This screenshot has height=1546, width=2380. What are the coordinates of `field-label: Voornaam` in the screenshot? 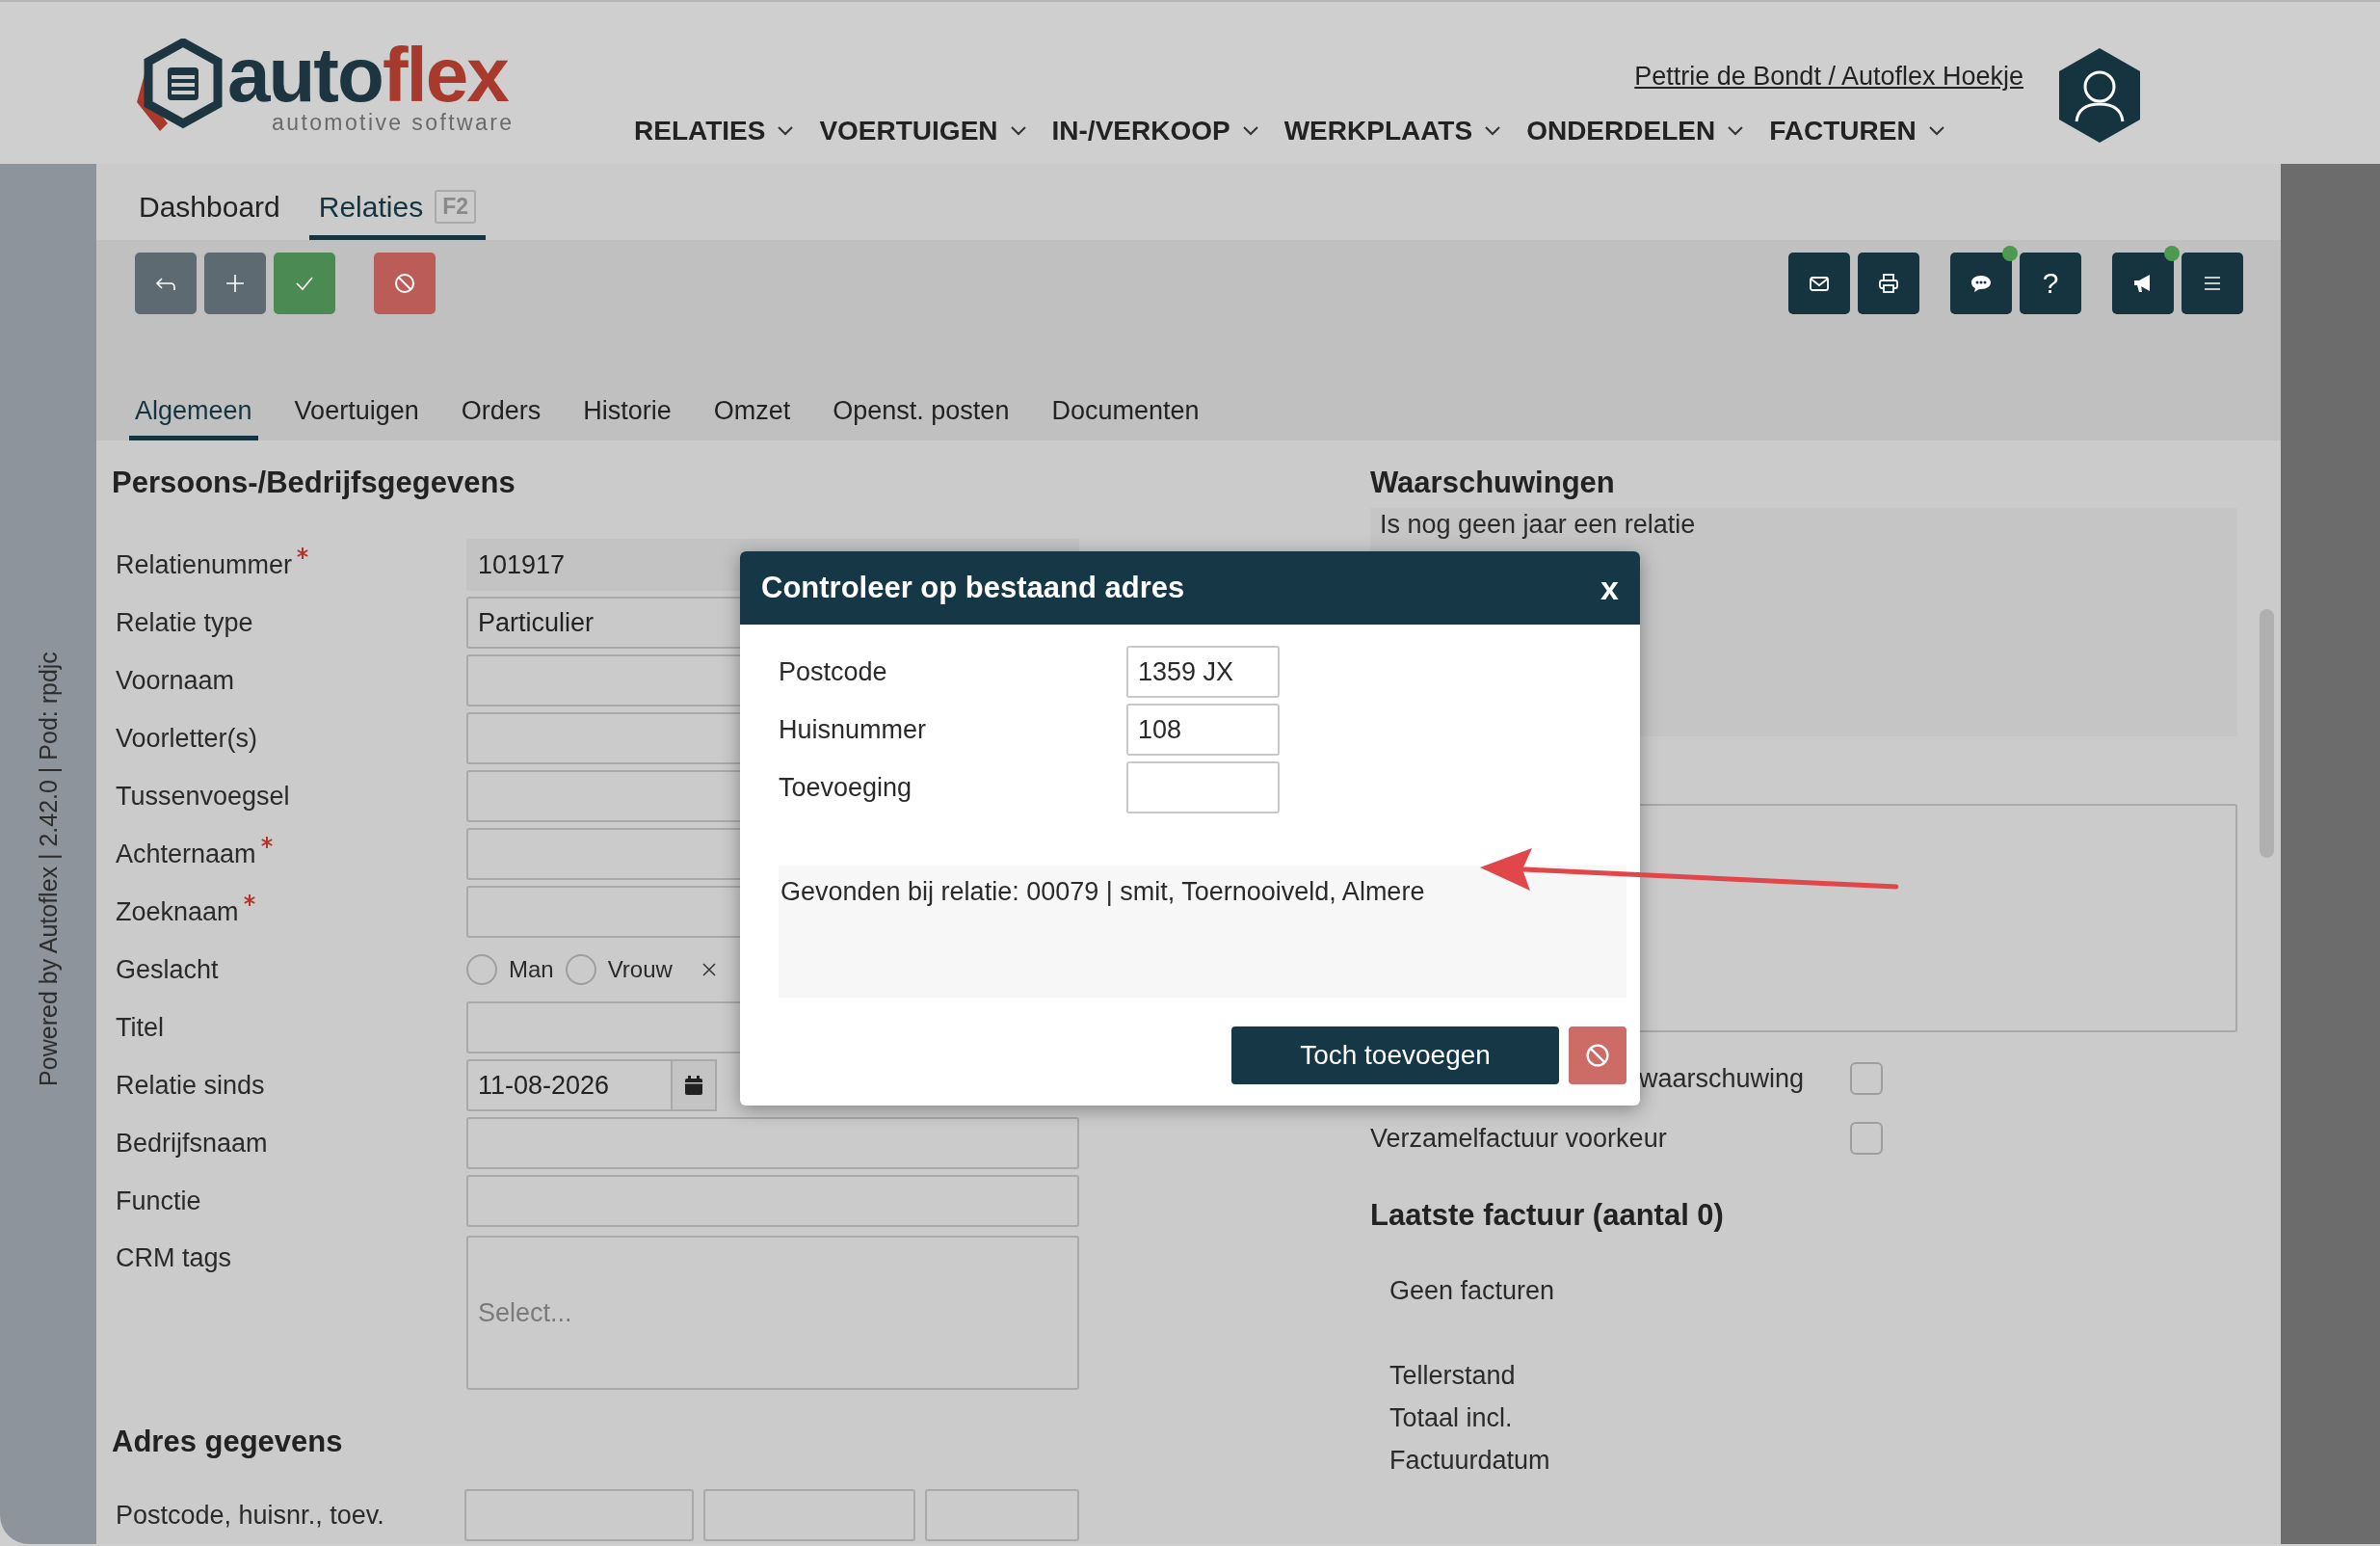 It's located at (175, 680).